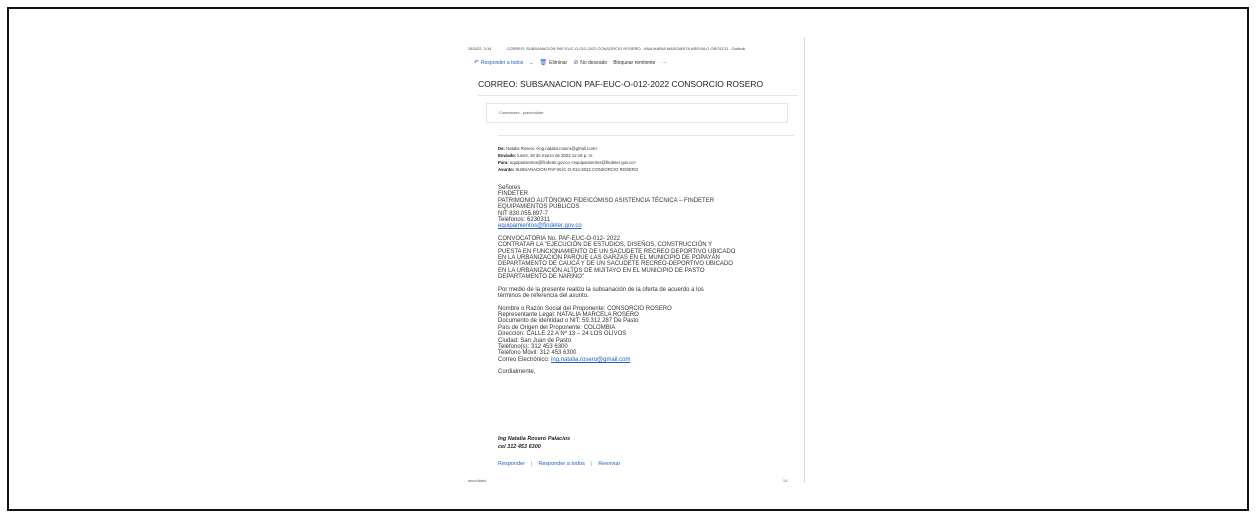  I want to click on signature-name: Ing Natalia Rosero Palacios, so click(534, 439).